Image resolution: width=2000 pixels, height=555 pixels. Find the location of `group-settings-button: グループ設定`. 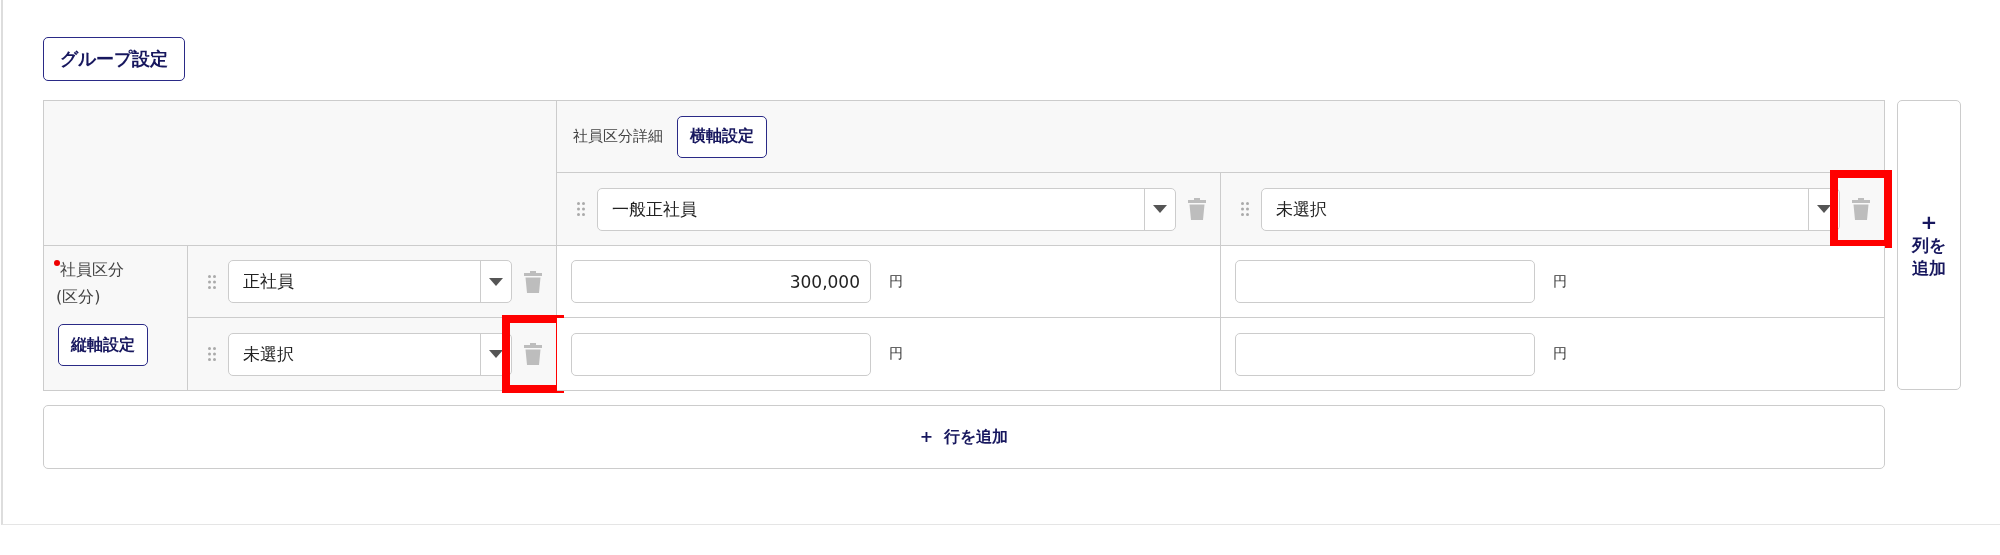

group-settings-button: グループ設定 is located at coordinates (114, 59).